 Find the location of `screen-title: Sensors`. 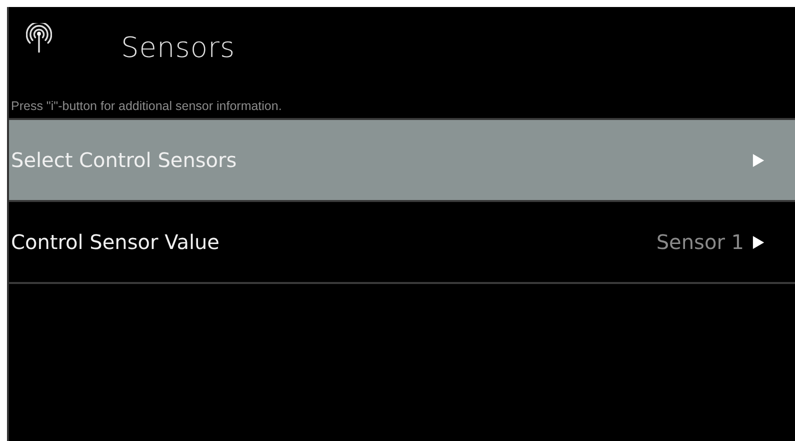

screen-title: Sensors is located at coordinates (178, 47).